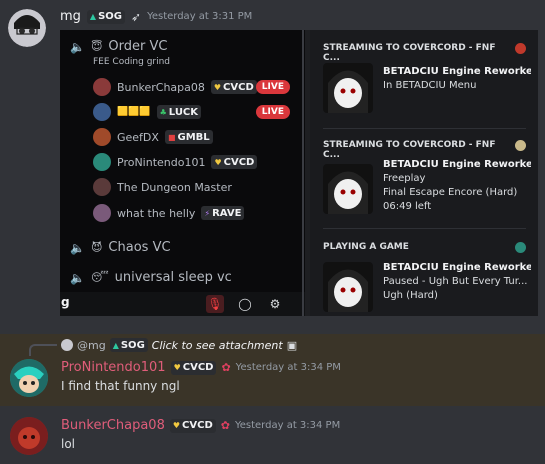  I want to click on vc-member: GeefDX ■ GMBL, so click(153, 137).